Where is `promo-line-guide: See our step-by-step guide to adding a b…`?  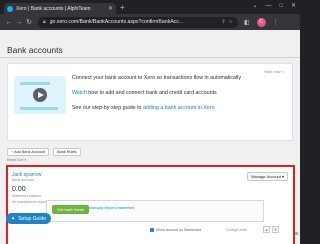 promo-line-guide: See our step-by-step guide to adding a b… is located at coordinates (143, 108).